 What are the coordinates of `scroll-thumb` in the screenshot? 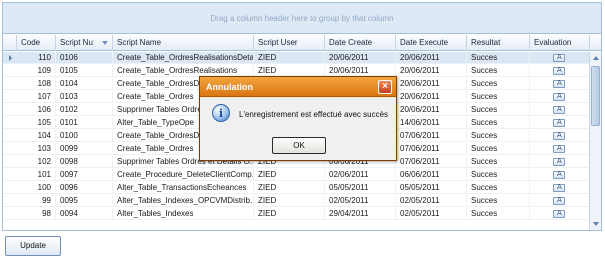 It's located at (595, 96).